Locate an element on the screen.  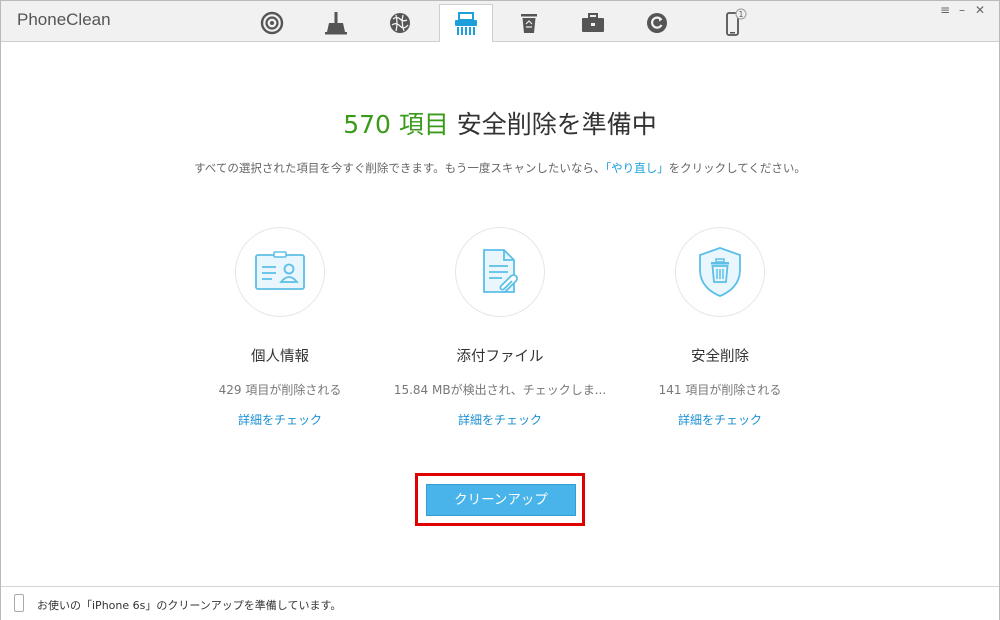
secure-delete-shield-icon is located at coordinates (720, 272).